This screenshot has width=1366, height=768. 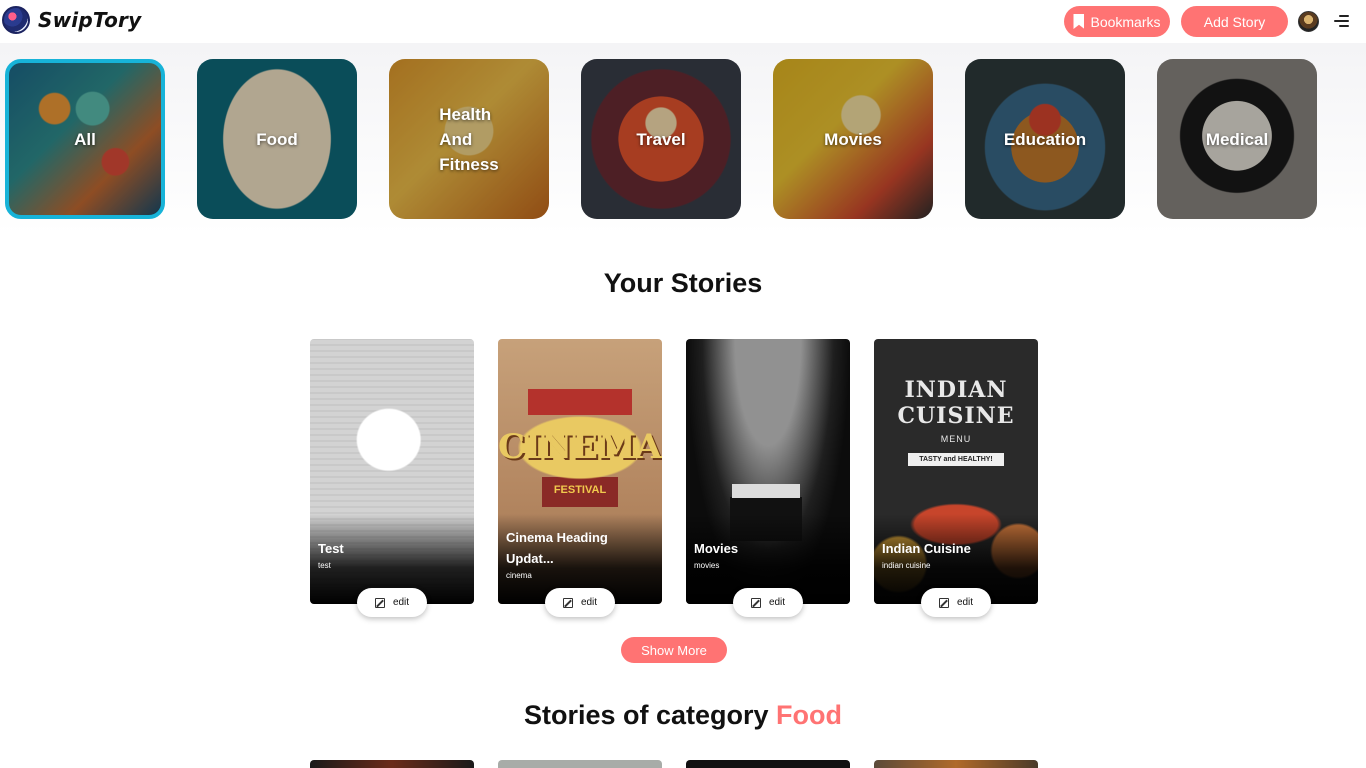 What do you see at coordinates (580, 447) in the screenshot?
I see `story-image-headline: CINEMA` at bounding box center [580, 447].